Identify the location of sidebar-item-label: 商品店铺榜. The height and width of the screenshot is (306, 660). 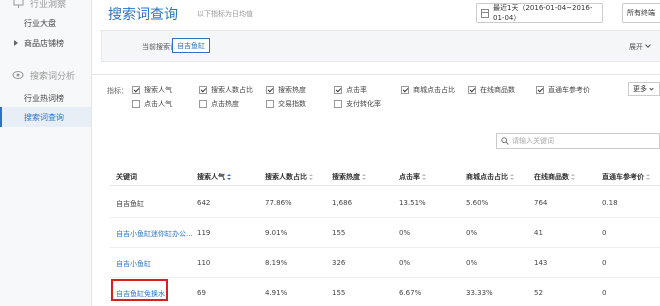
(44, 43).